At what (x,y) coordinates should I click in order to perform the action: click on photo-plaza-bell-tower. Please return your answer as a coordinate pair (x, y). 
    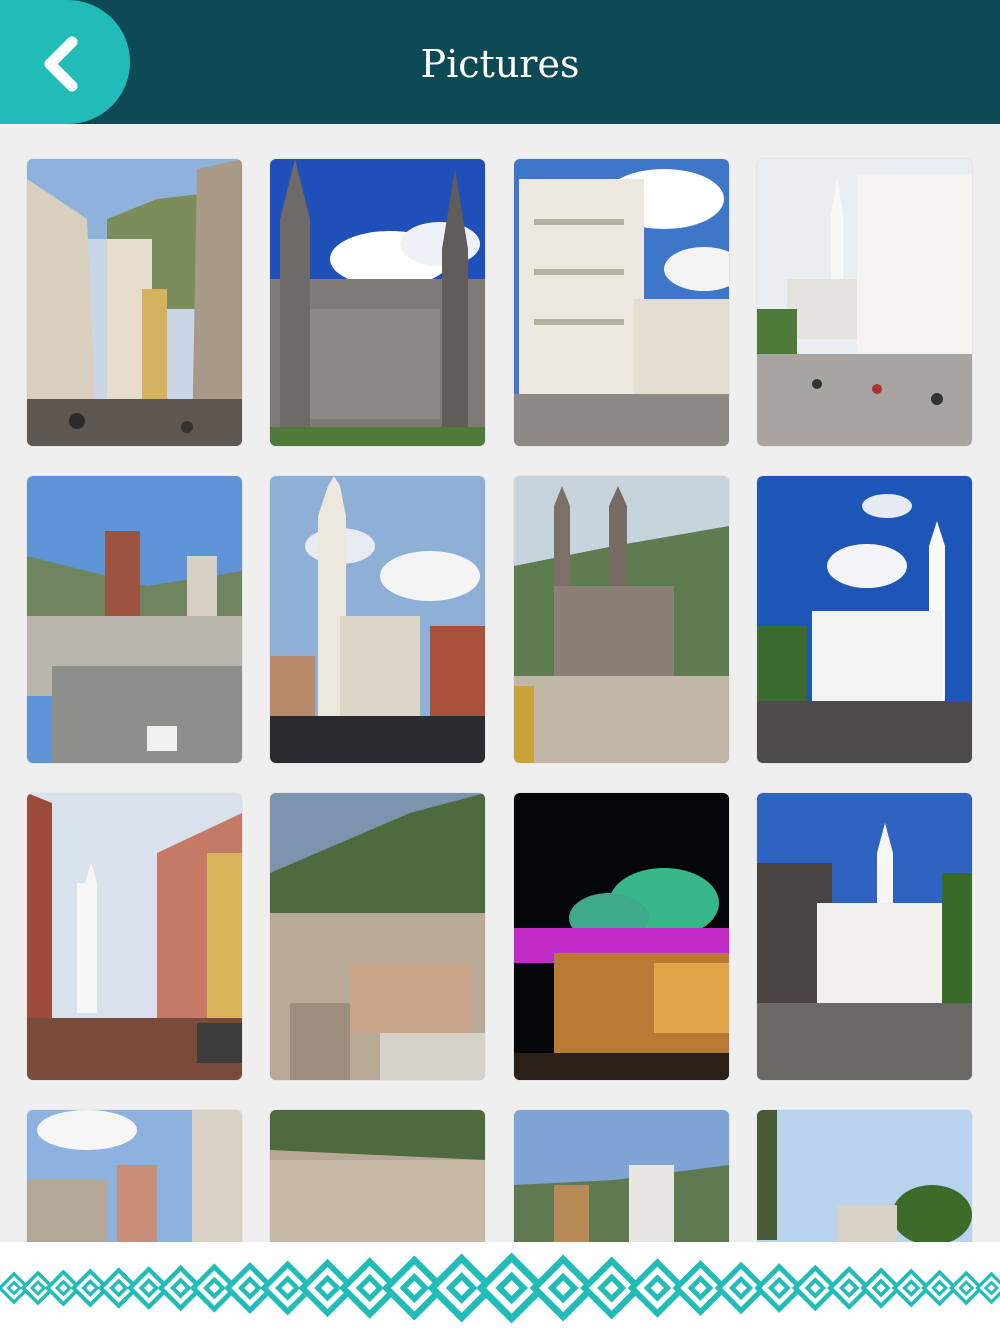
    Looking at the image, I should click on (864, 302).